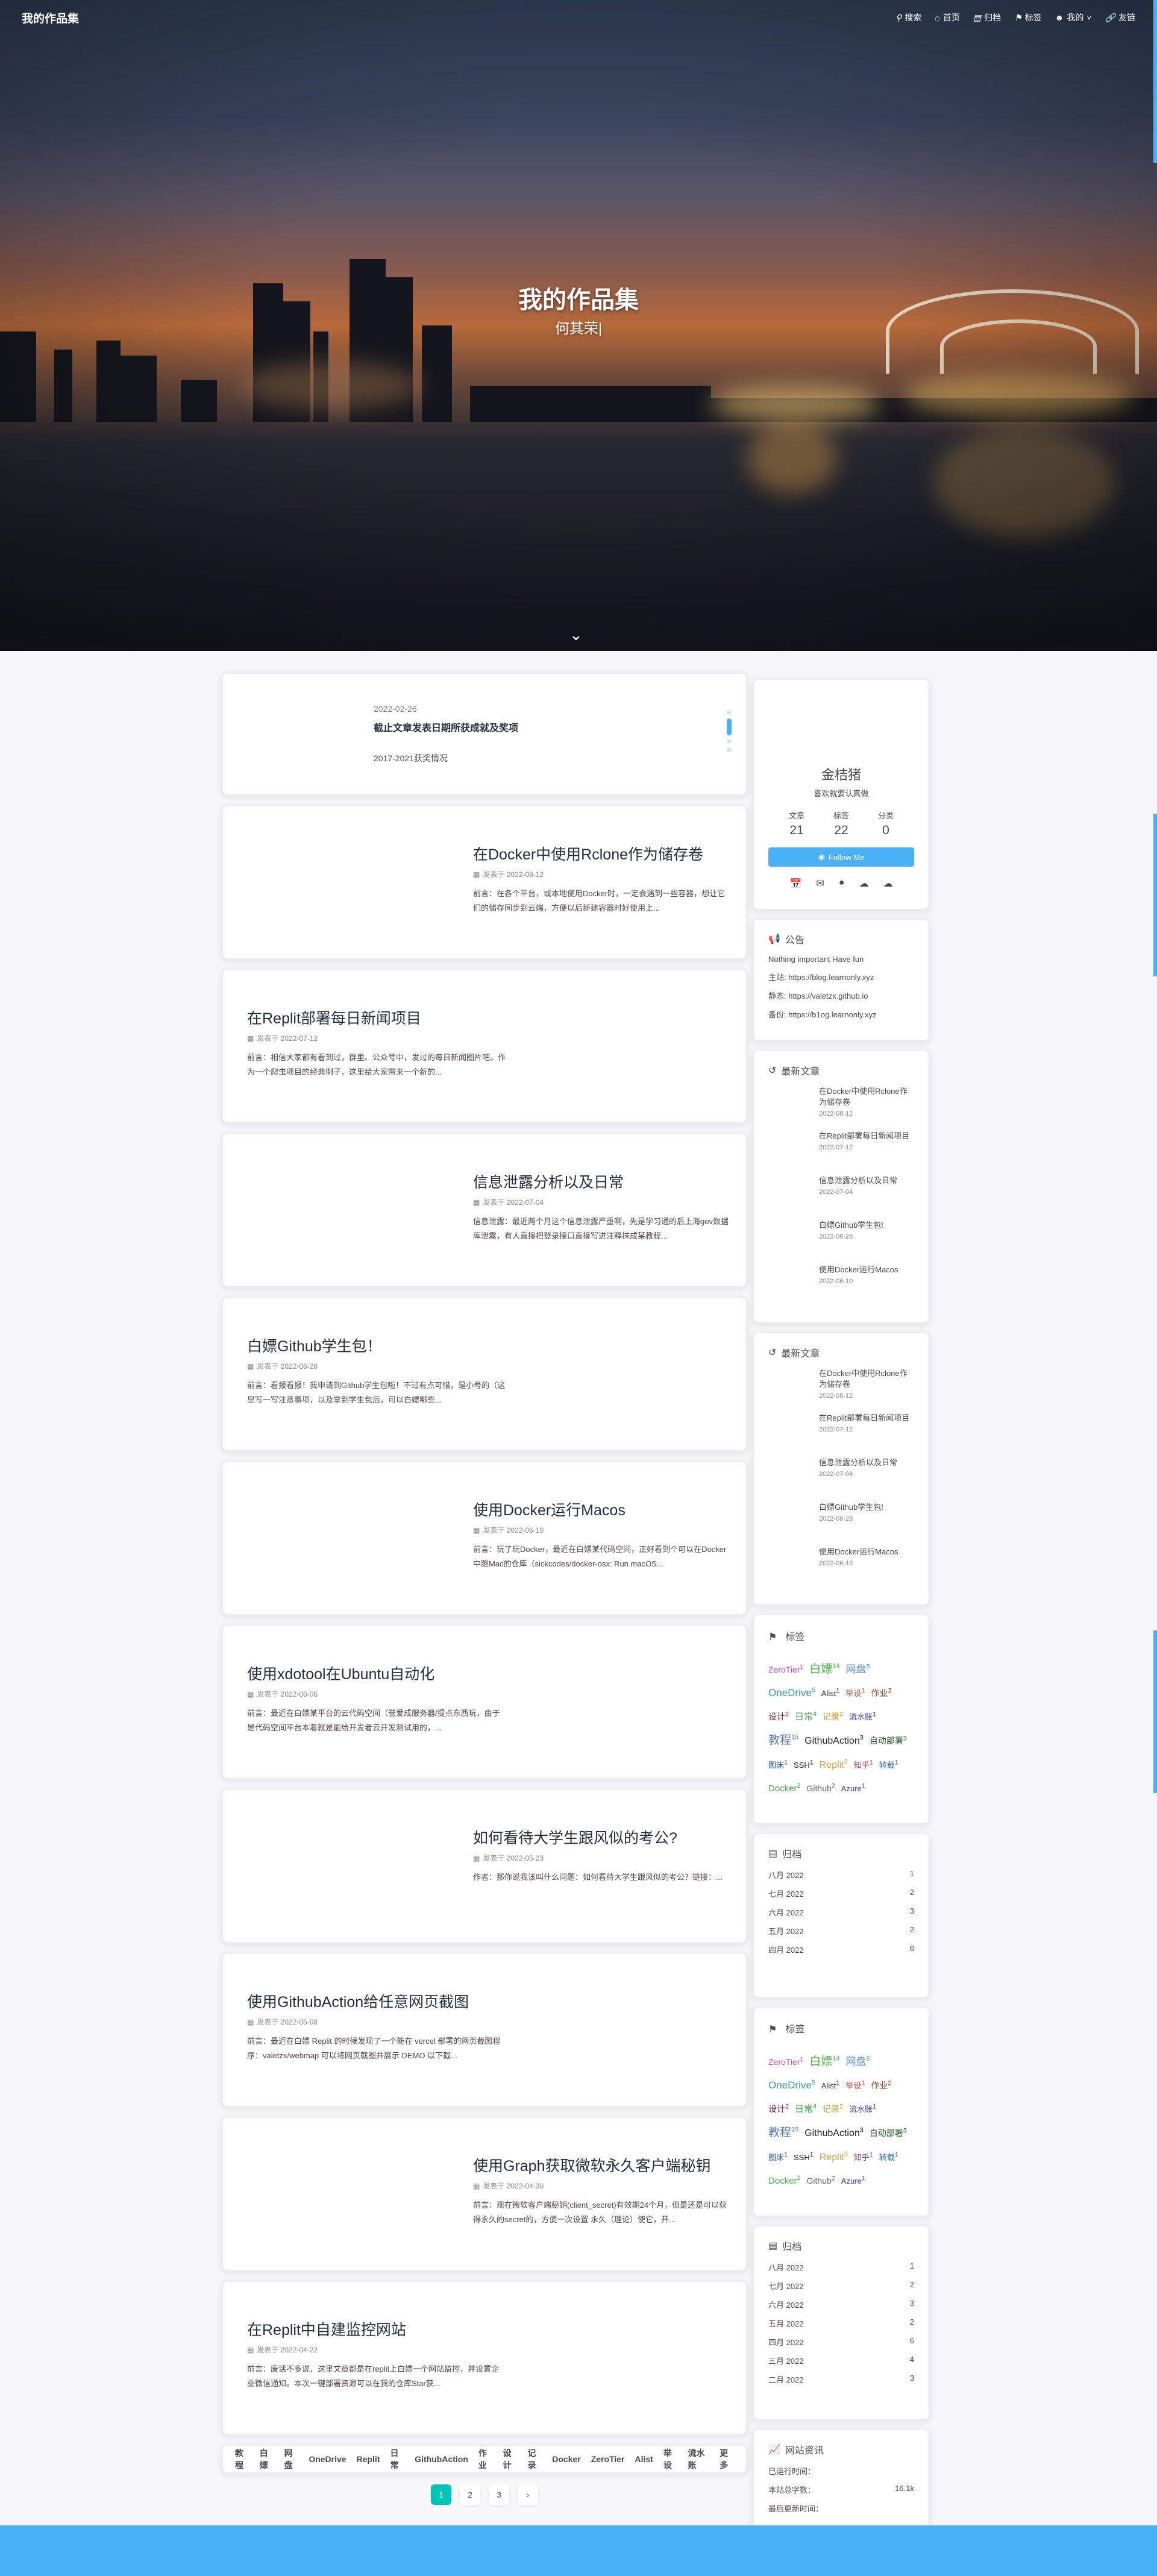 The width and height of the screenshot is (1157, 2576). What do you see at coordinates (864, 1136) in the screenshot?
I see `recent-post-title: 在Replit部署每日新闻项目` at bounding box center [864, 1136].